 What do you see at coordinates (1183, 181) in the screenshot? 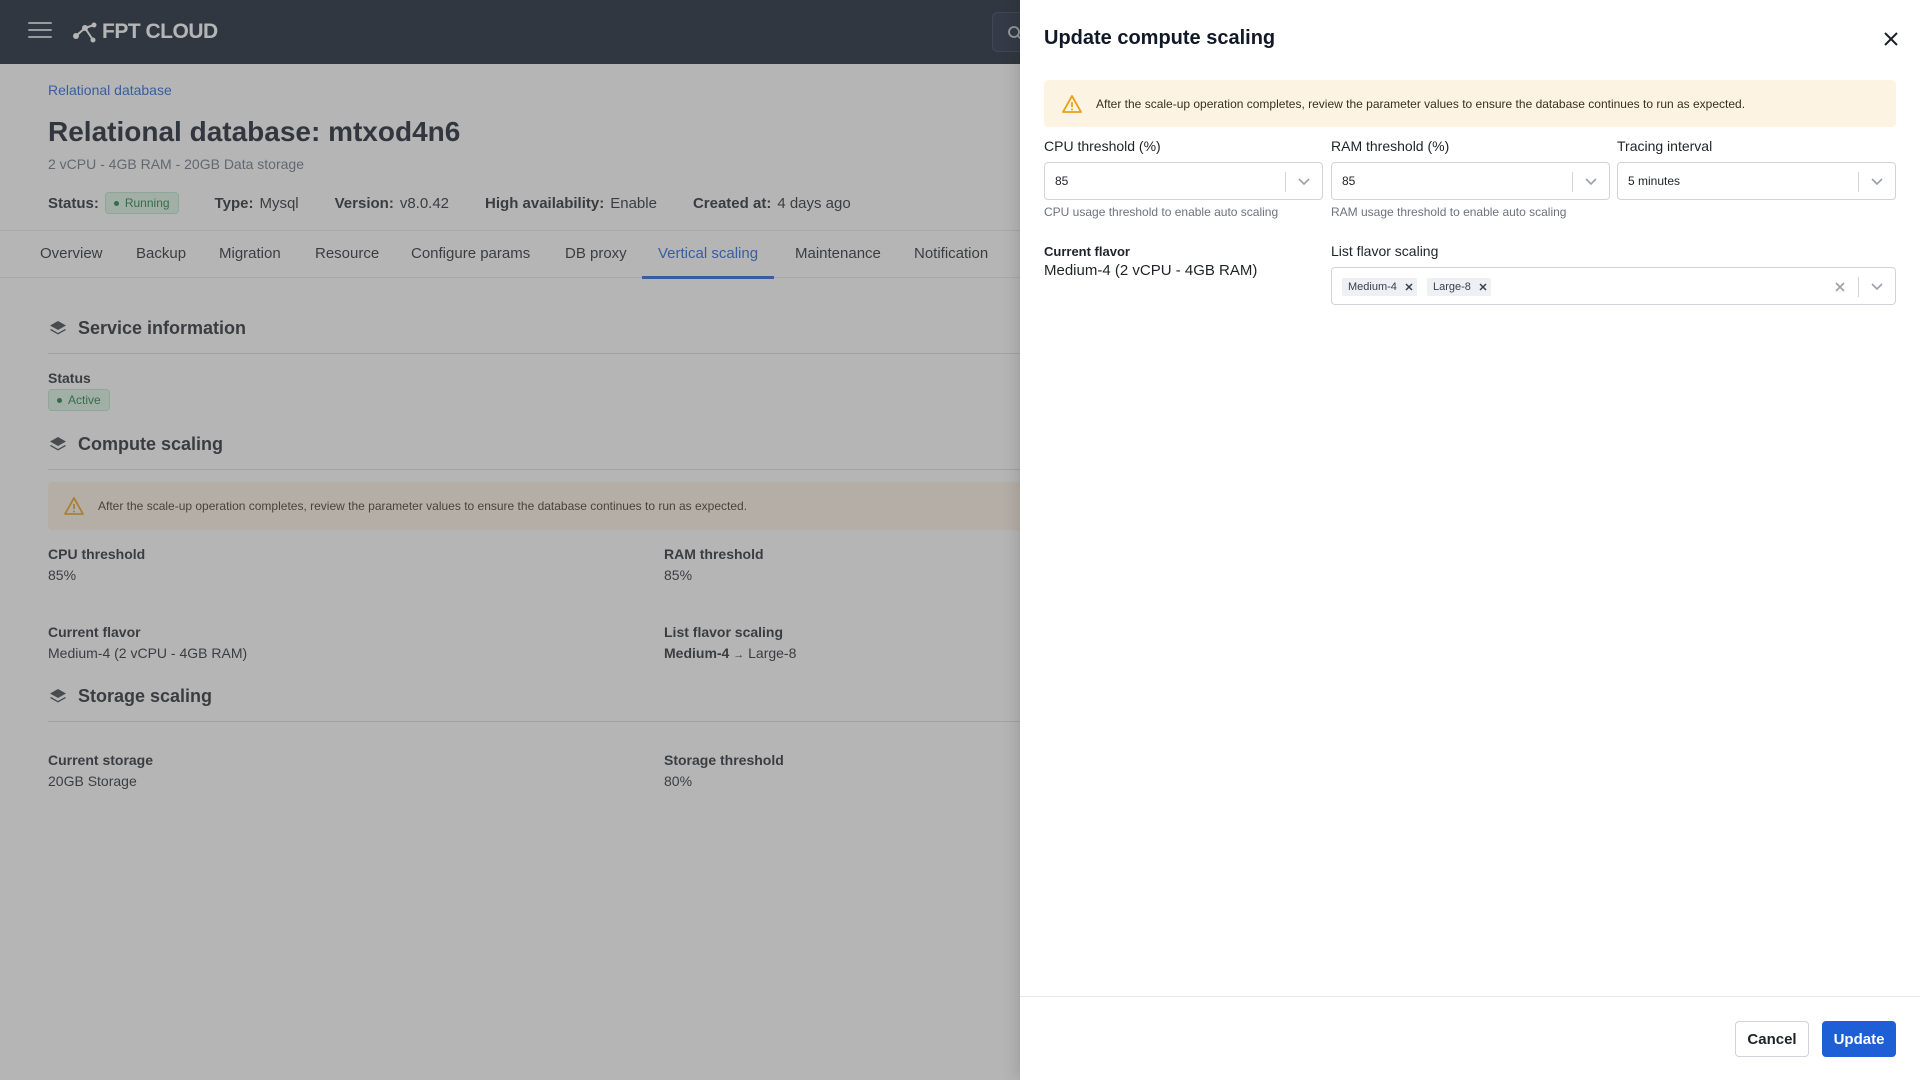
I see `cpu-threshold-select: 85` at bounding box center [1183, 181].